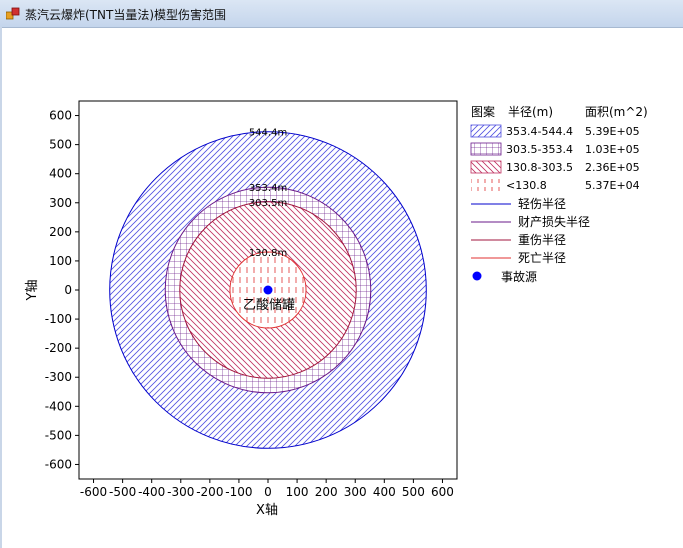 Image resolution: width=683 pixels, height=548 pixels. I want to click on x-tick-label: -400, so click(151, 492).